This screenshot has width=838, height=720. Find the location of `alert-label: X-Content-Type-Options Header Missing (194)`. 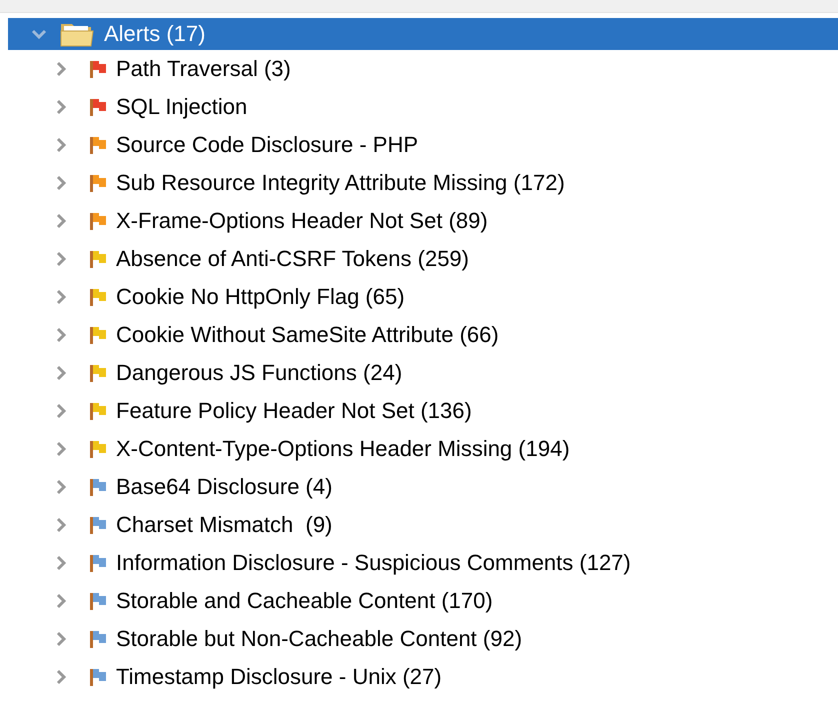

alert-label: X-Content-Type-Options Header Missing (194) is located at coordinates (343, 449).